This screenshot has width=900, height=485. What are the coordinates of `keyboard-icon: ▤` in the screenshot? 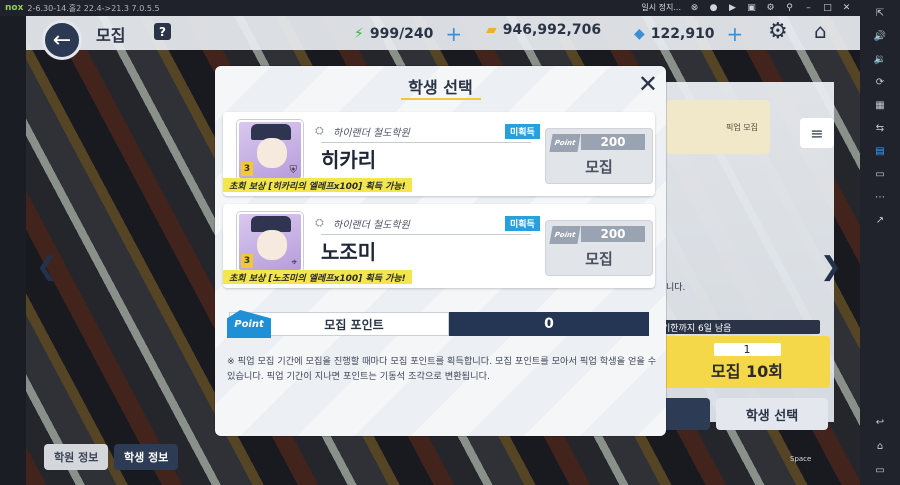 It's located at (880, 151).